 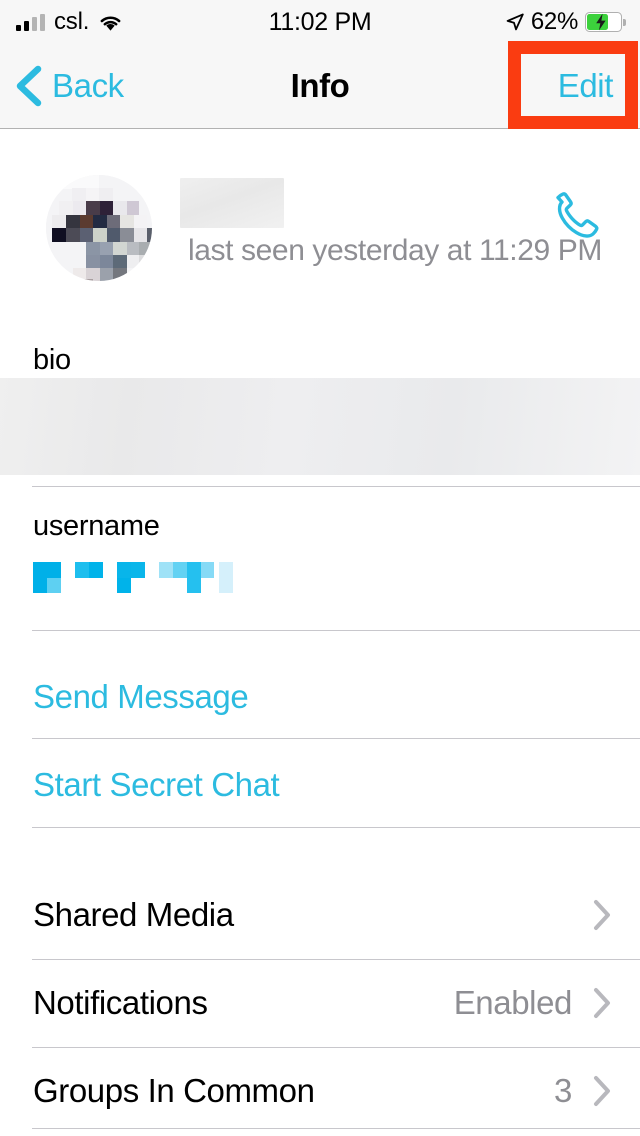 What do you see at coordinates (320, 1091) in the screenshot?
I see `groups-in-common-row: Groups In Common 3` at bounding box center [320, 1091].